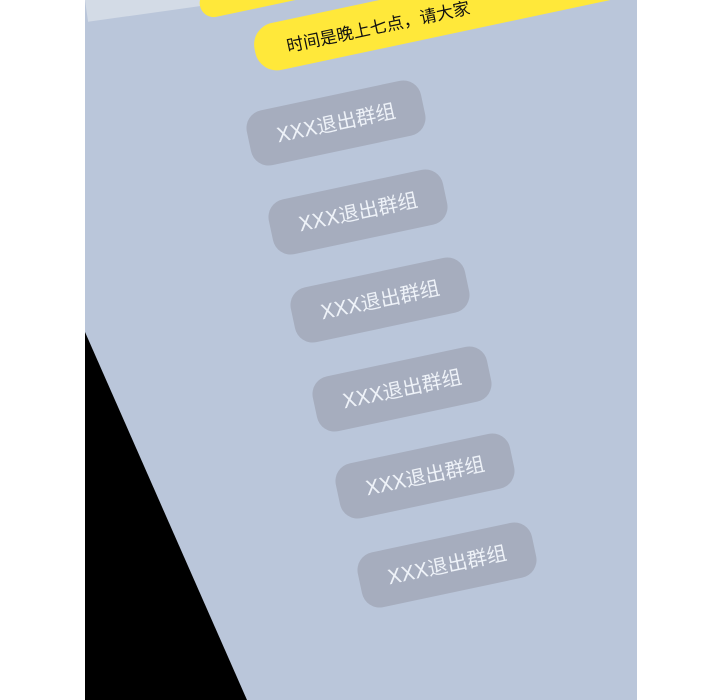  I want to click on message-text: 时间是晚上七点，请大家, so click(378, 29).